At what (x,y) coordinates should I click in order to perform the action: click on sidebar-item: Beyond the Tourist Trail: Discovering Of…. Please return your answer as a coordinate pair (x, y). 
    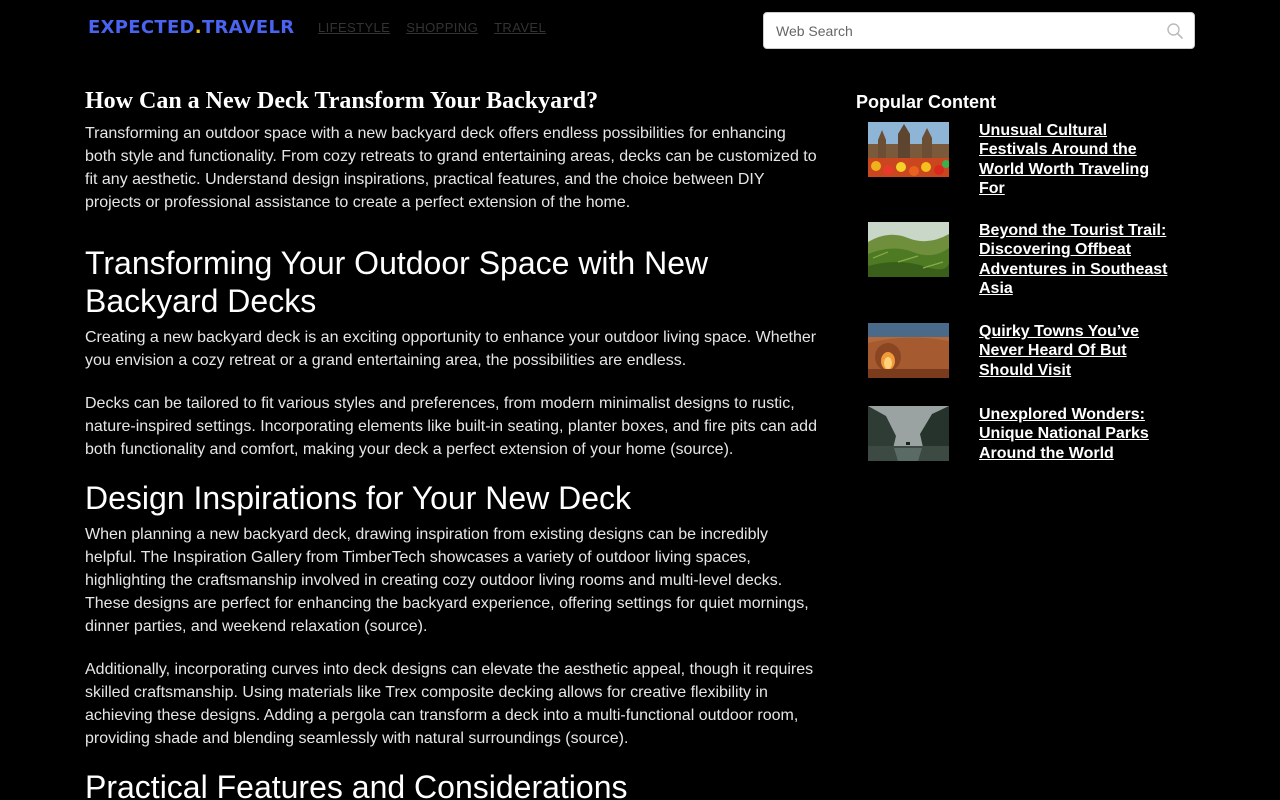
    Looking at the image, I should click on (1027, 271).